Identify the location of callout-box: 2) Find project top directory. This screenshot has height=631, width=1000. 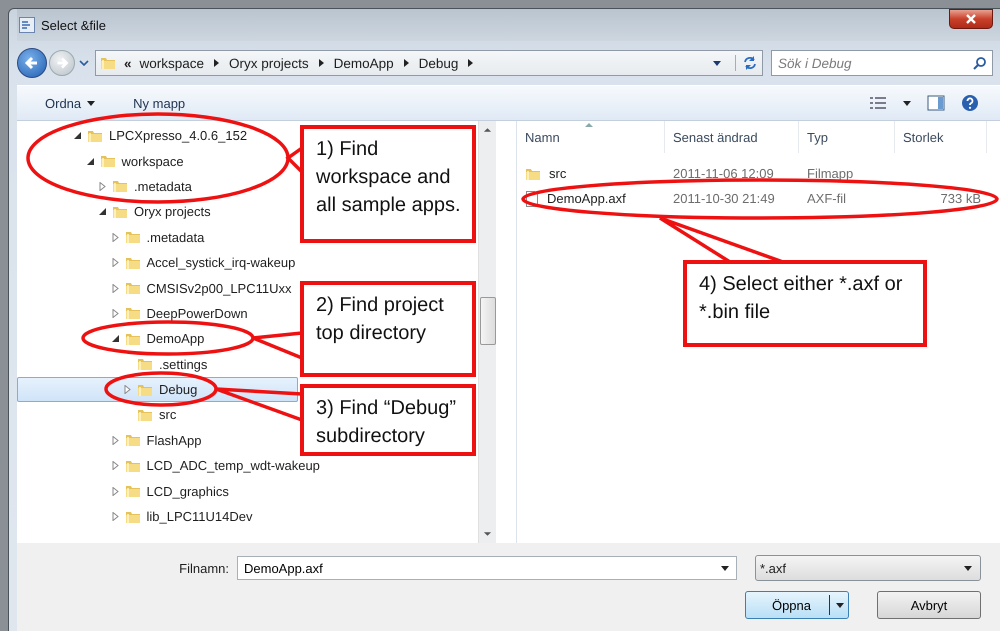
(388, 329).